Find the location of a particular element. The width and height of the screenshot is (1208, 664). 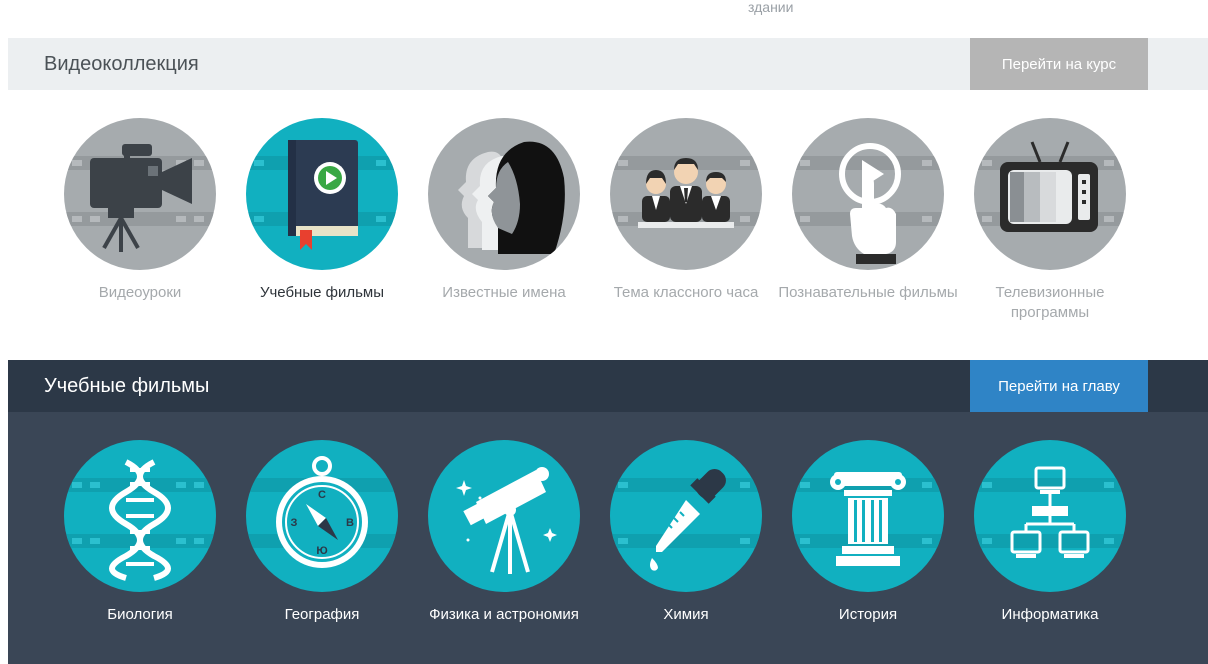

category-famous-names: Известные имена is located at coordinates (504, 210).